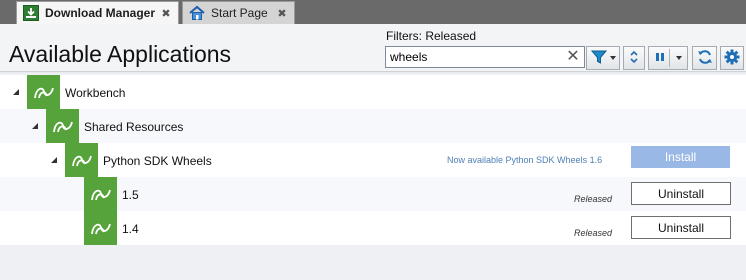  I want to click on search-input, so click(475, 57).